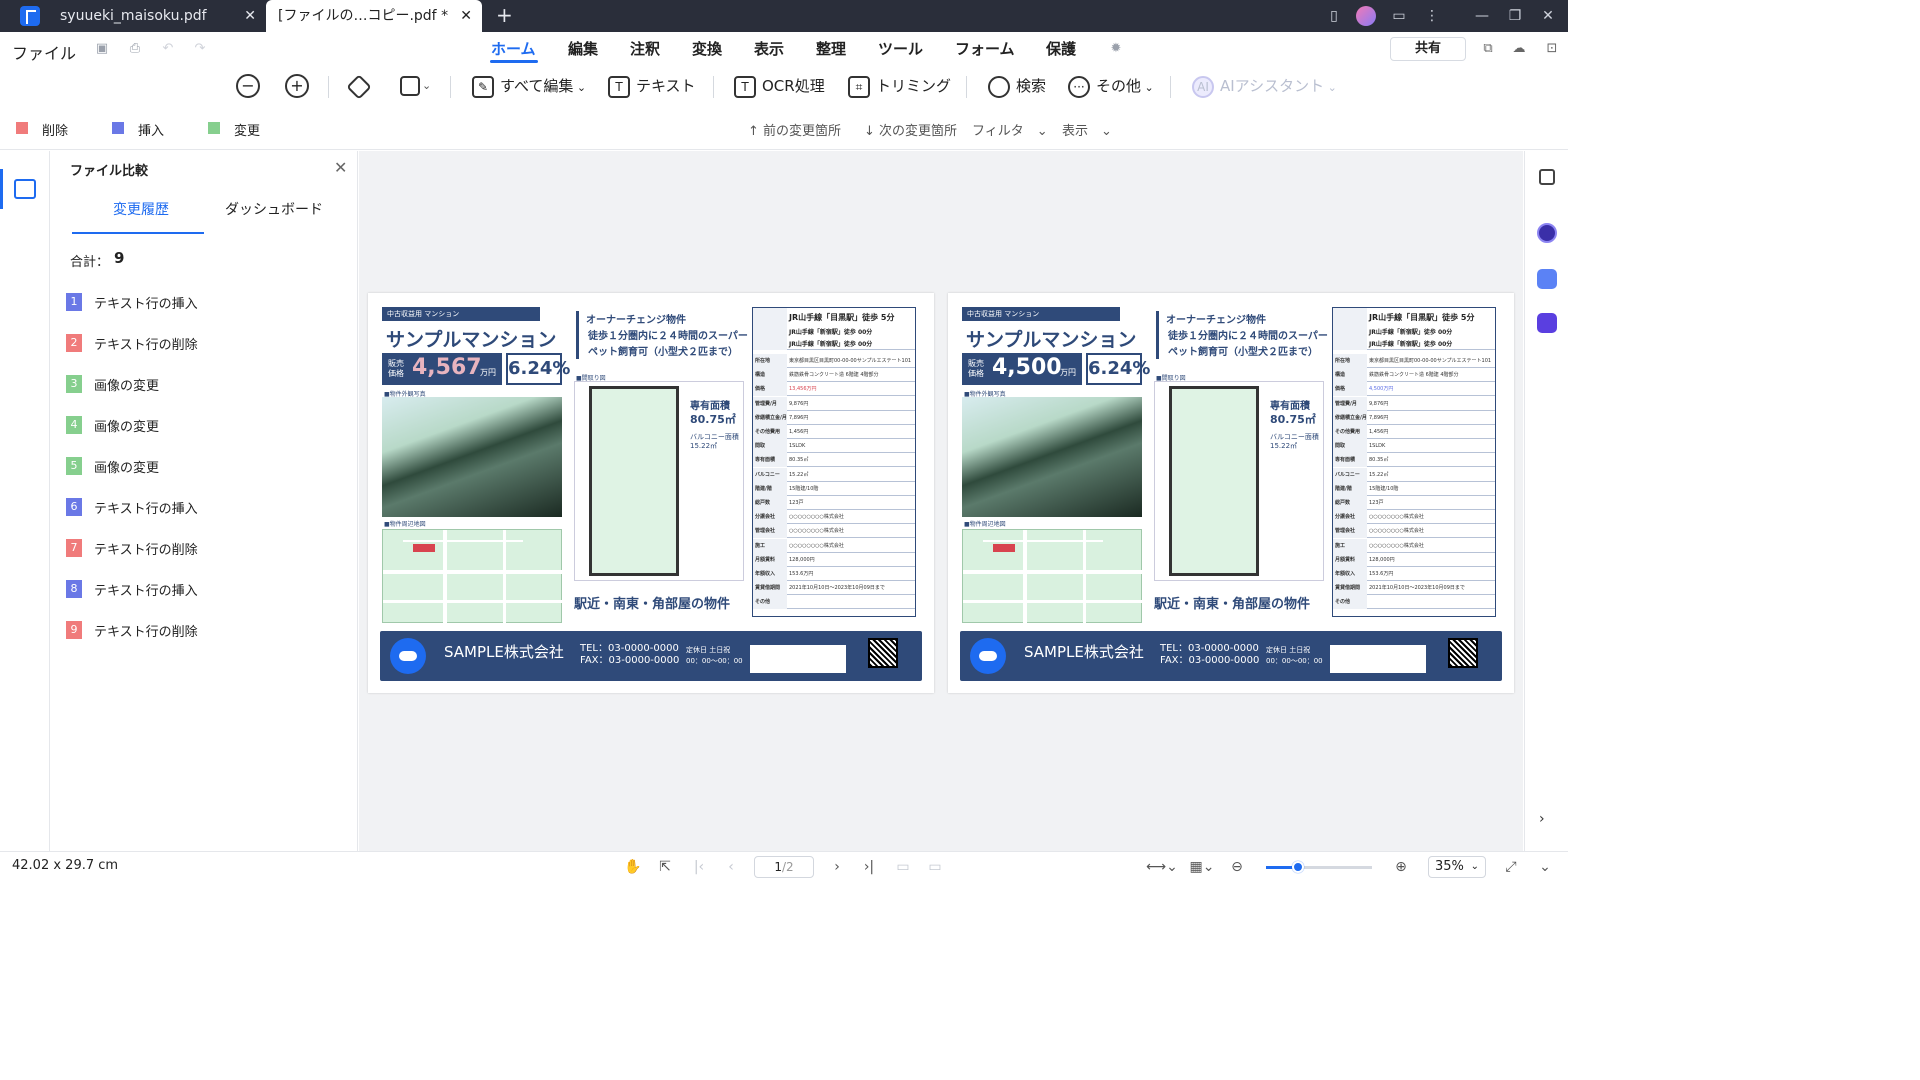 The image size is (1920, 1080). I want to click on prev-change-button: ↑ 前の変更箇所, so click(794, 129).